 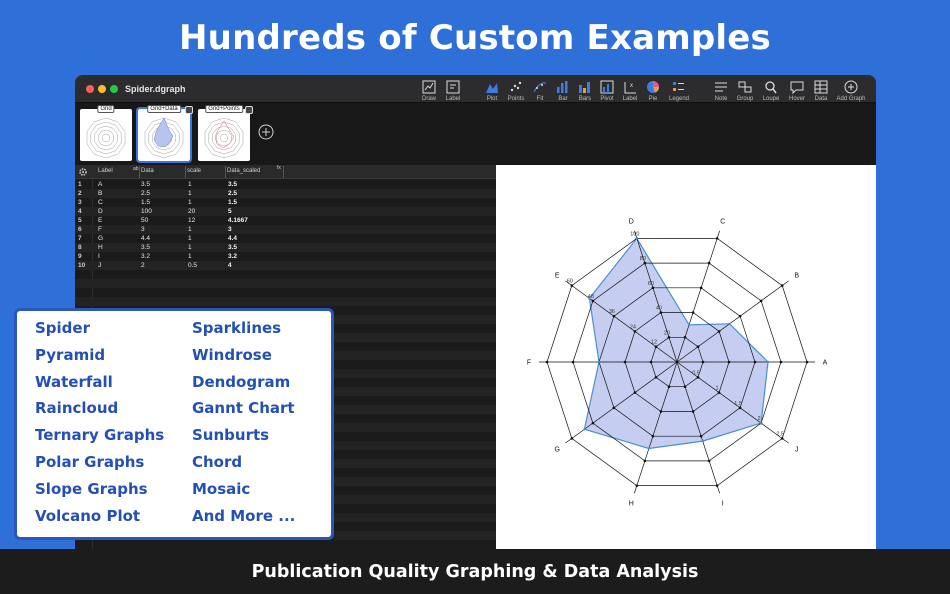 I want to click on cell-data: 50, so click(x=144, y=220).